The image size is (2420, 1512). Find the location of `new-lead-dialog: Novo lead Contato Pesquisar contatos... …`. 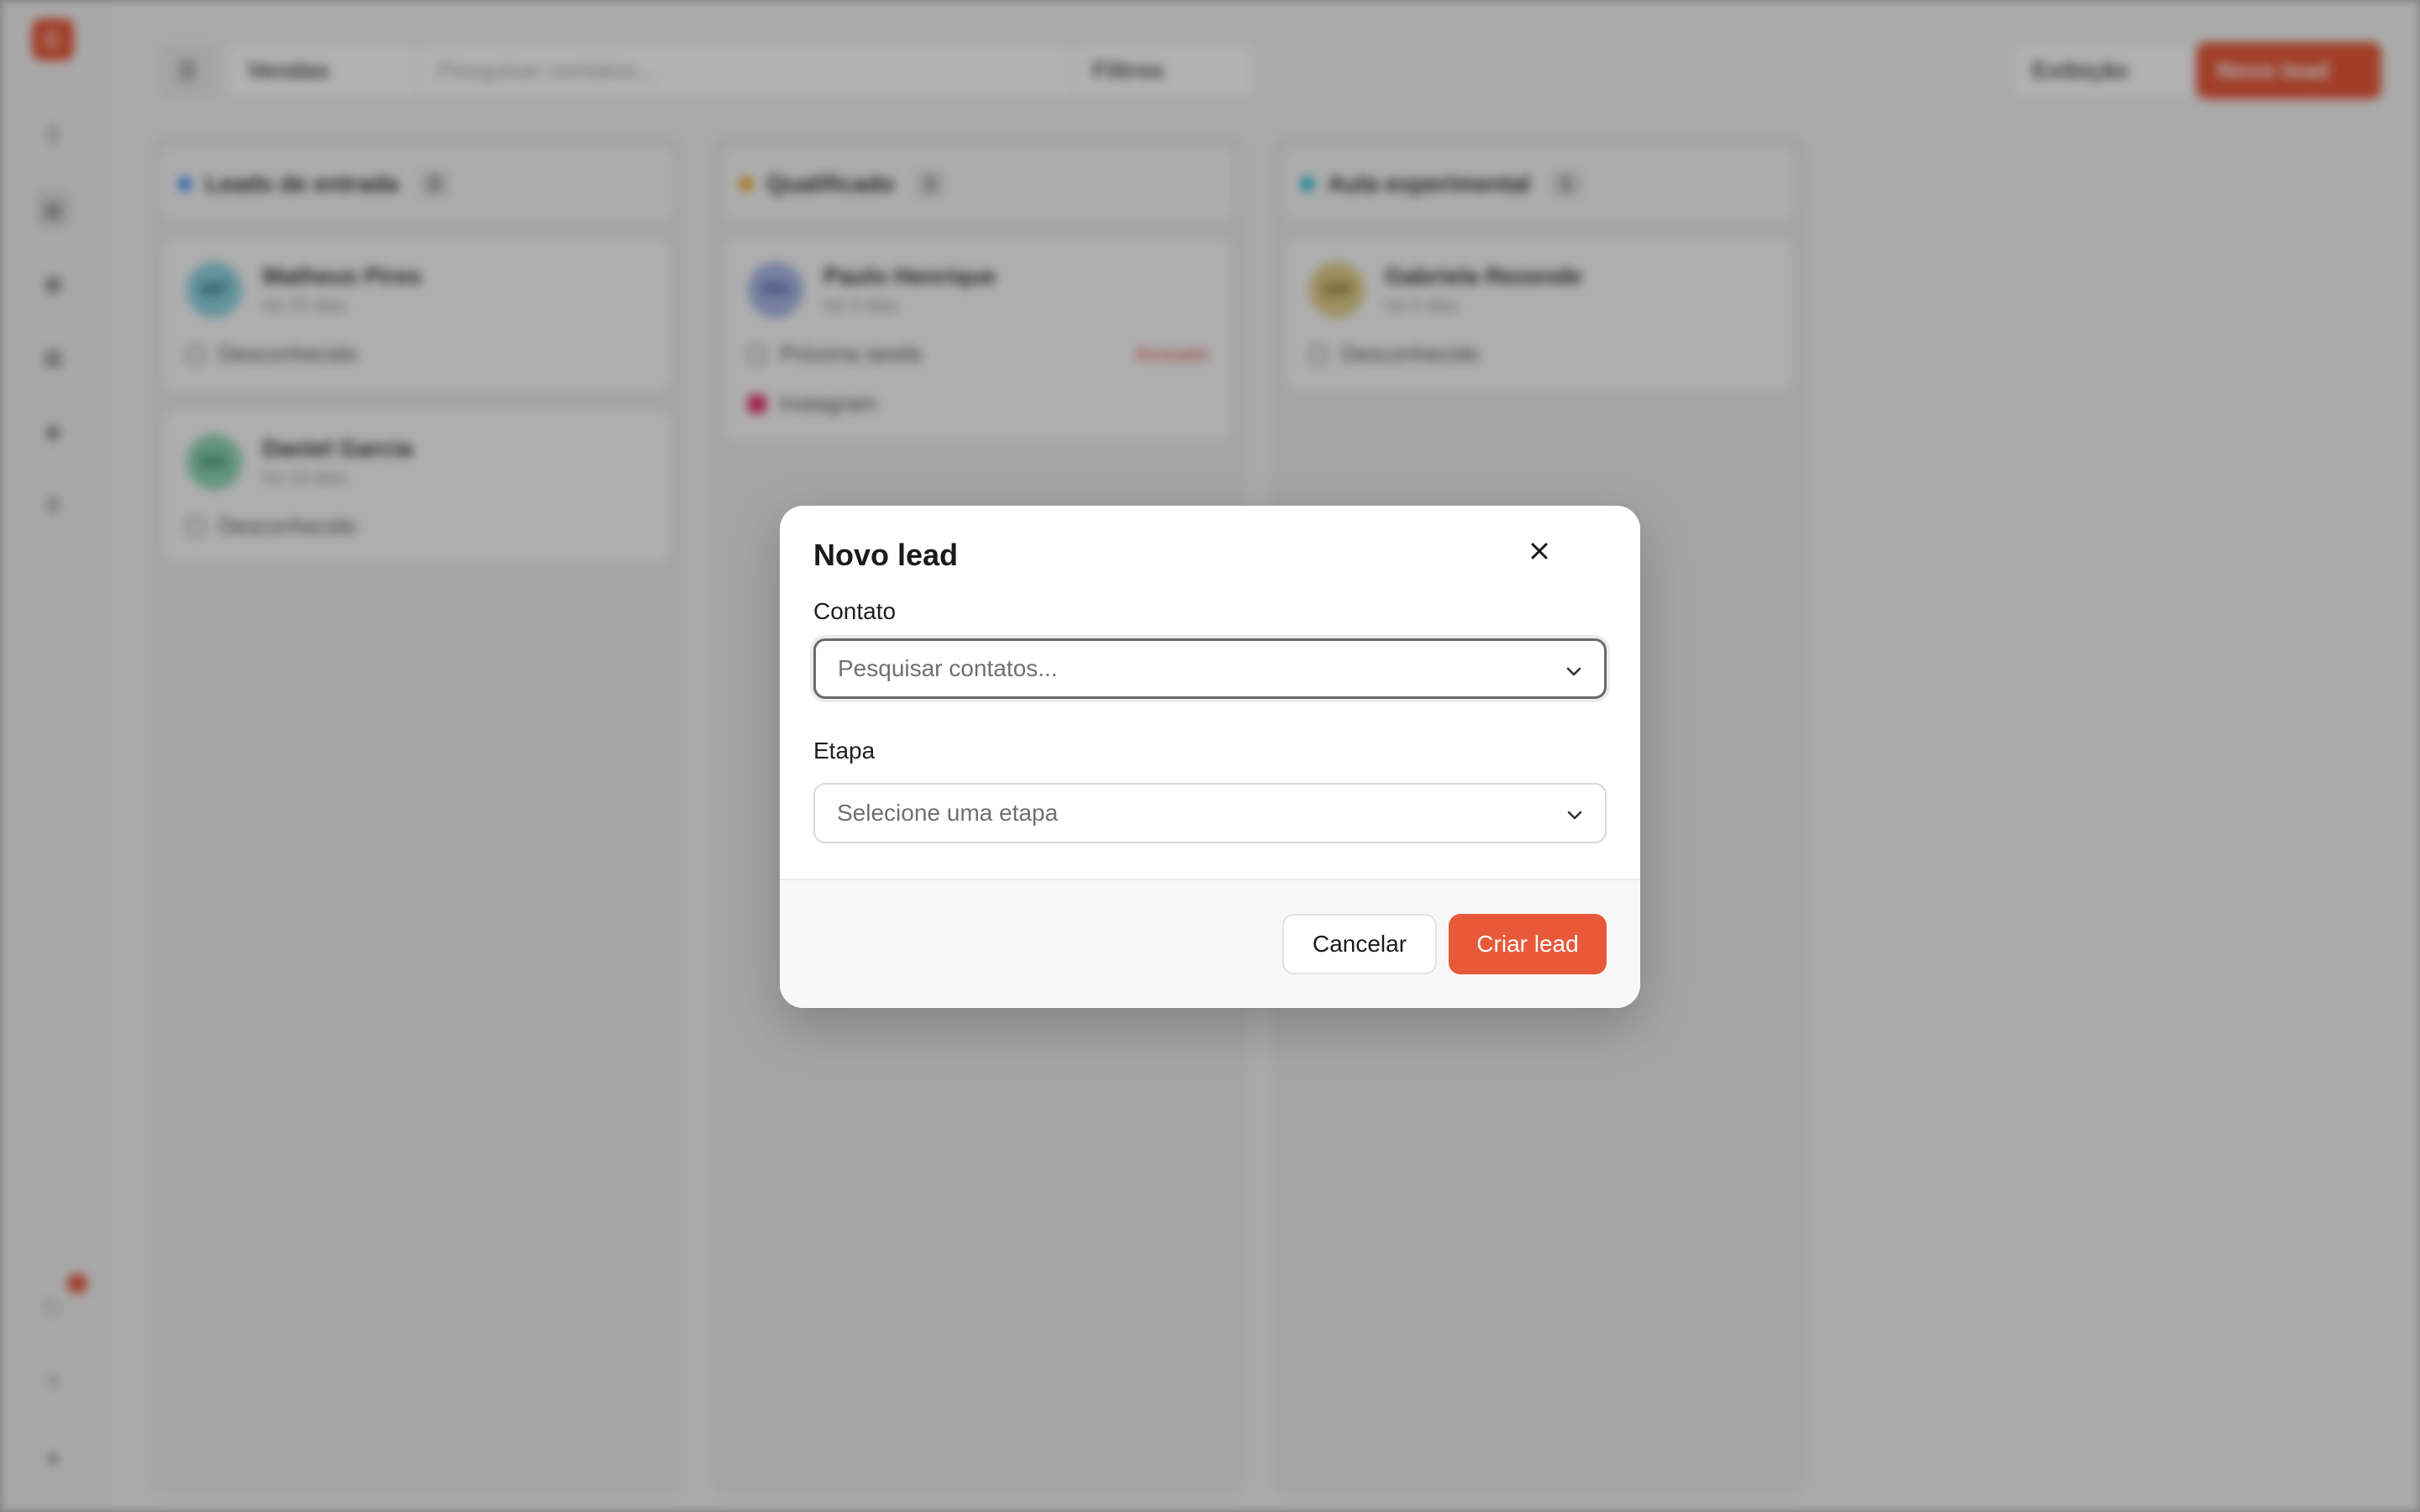

new-lead-dialog: Novo lead Contato Pesquisar contatos... … is located at coordinates (1210, 757).